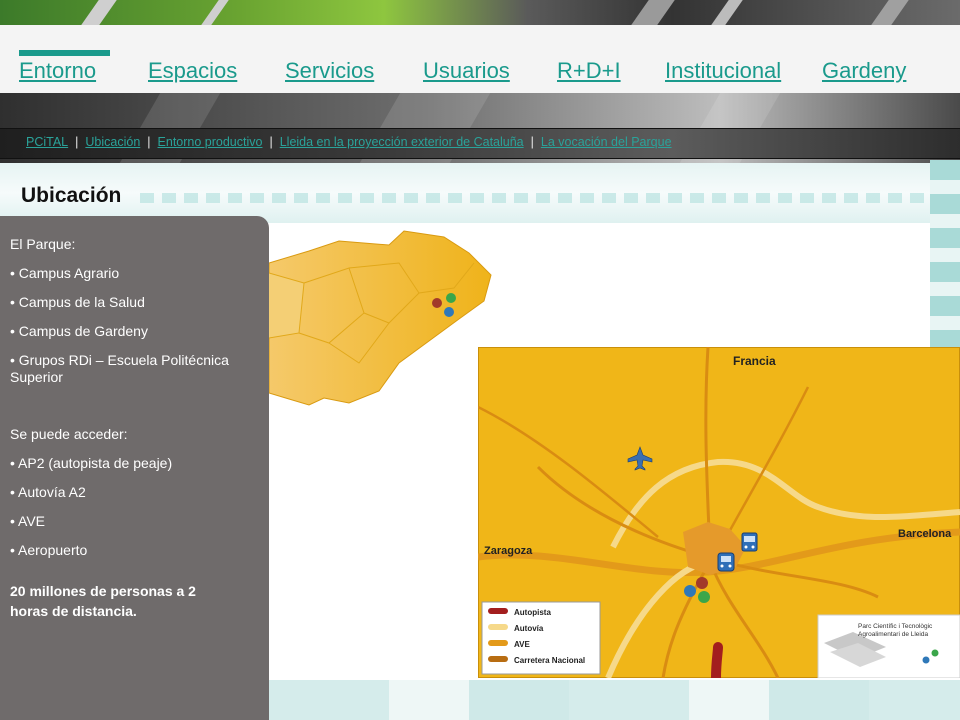 This screenshot has width=960, height=720. Describe the element at coordinates (606, 142) in the screenshot. I see `subnav-vocacion: La vocación del Parque` at that location.